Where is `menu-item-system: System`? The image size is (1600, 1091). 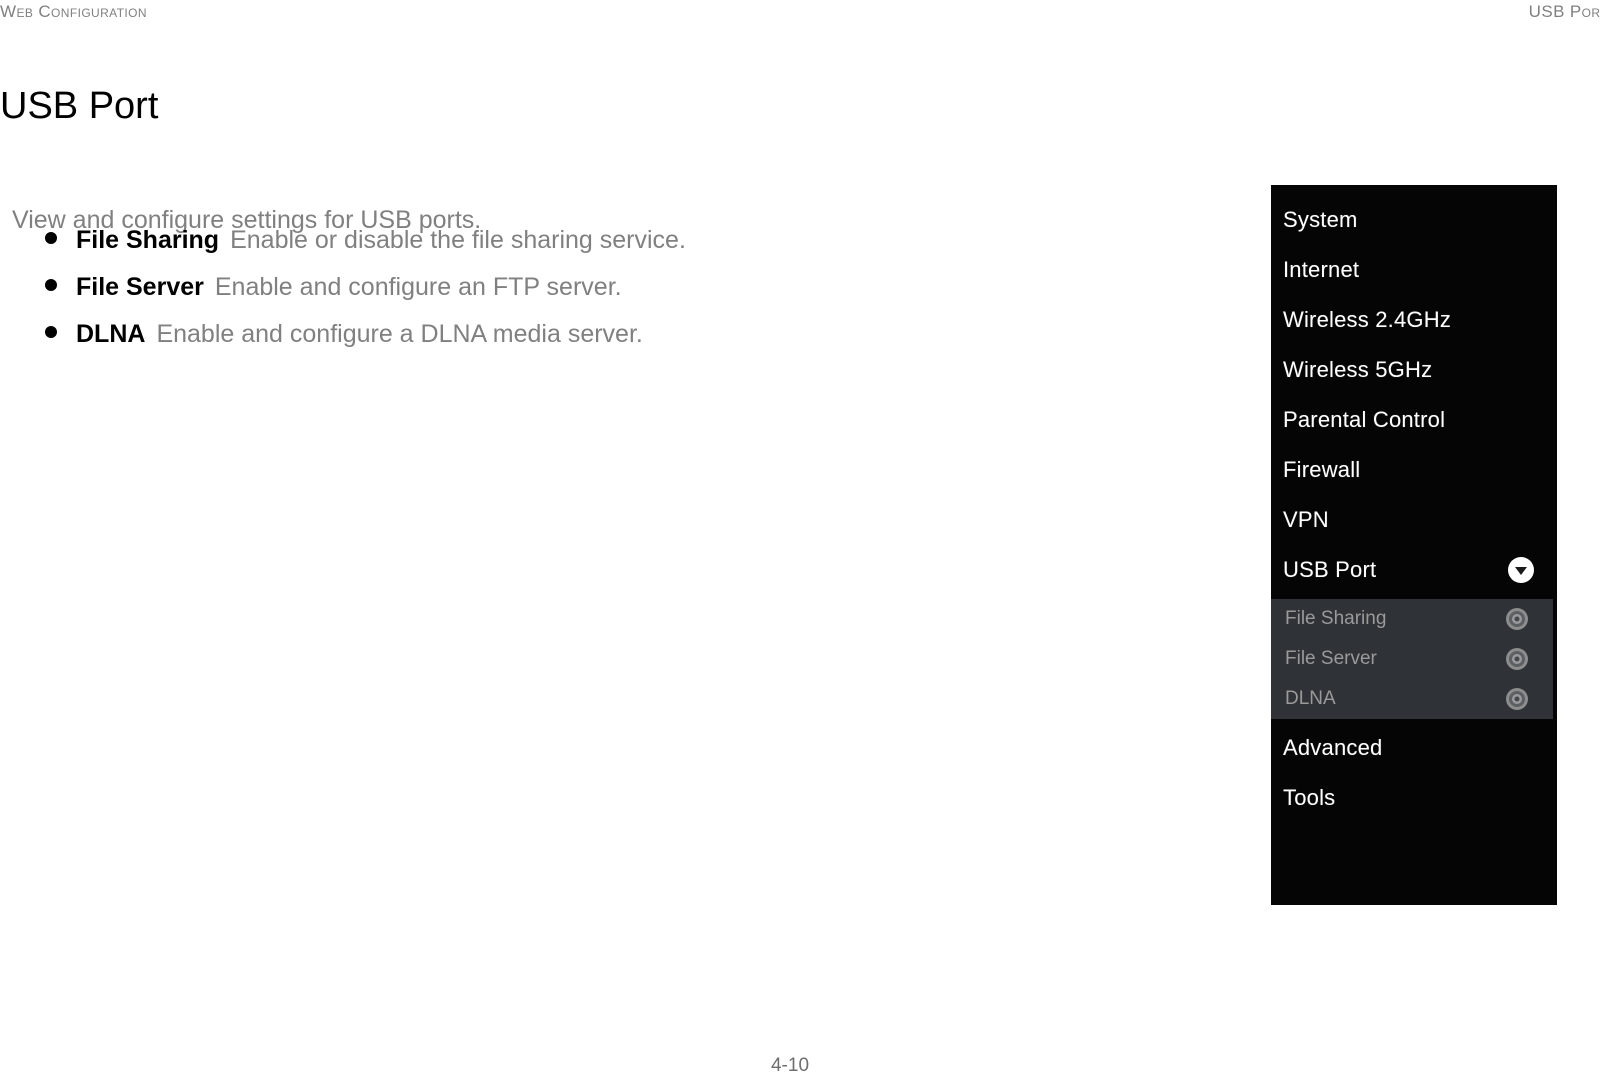
menu-item-system: System is located at coordinates (1414, 220).